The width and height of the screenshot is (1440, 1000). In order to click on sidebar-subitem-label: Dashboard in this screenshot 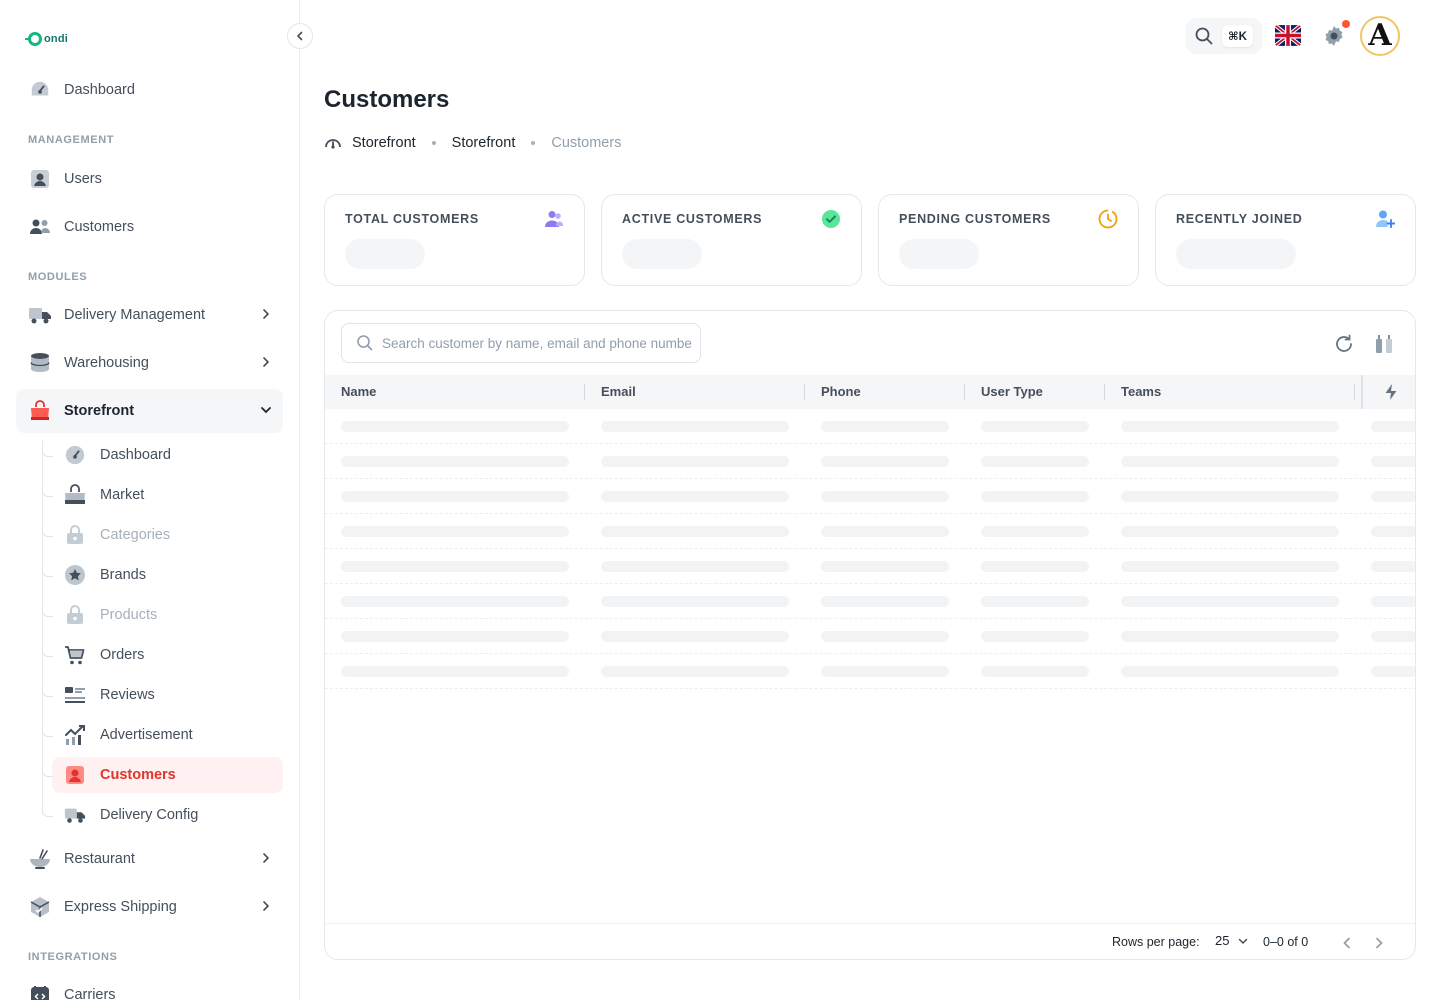, I will do `click(135, 455)`.